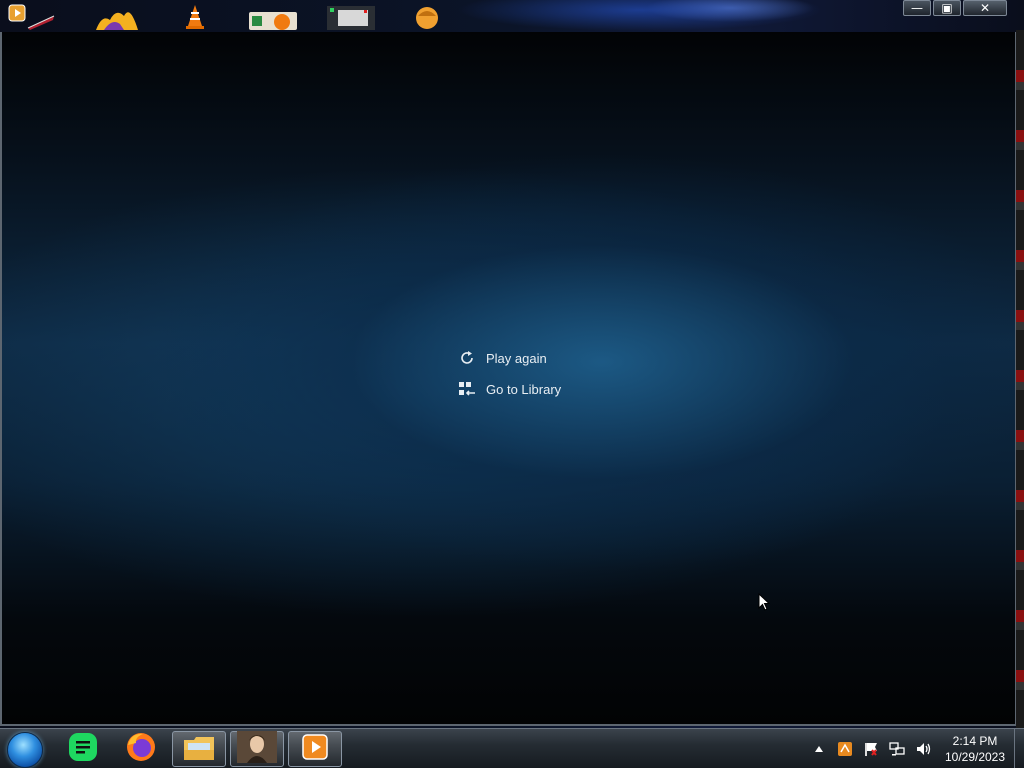 The height and width of the screenshot is (768, 1024). What do you see at coordinates (467, 389) in the screenshot?
I see `library-icon` at bounding box center [467, 389].